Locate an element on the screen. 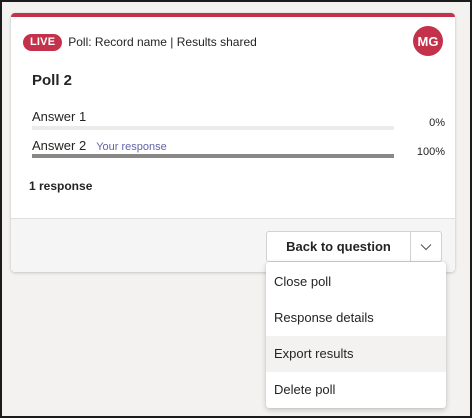  answer-row: Answer 2 Your response 100% is located at coordinates (238, 151).